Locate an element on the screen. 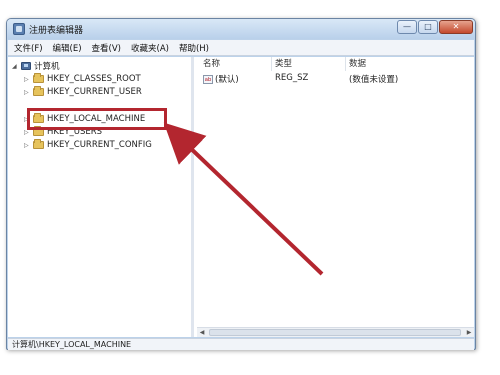 The width and height of the screenshot is (500, 375). minimize-button: — is located at coordinates (407, 27).